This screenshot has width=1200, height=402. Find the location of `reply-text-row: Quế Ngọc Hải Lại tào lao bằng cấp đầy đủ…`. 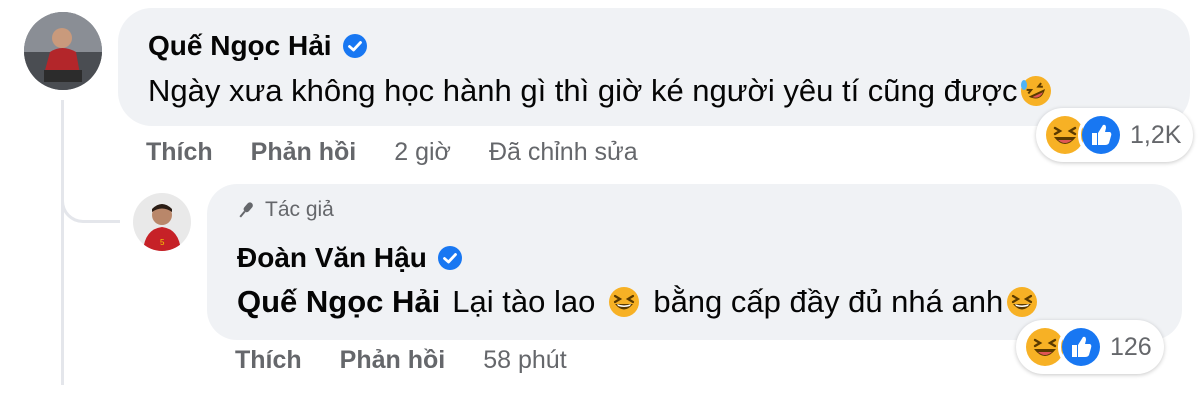

reply-text-row: Quế Ngọc Hải Lại tào lao bằng cấp đầy đủ… is located at coordinates (641, 302).